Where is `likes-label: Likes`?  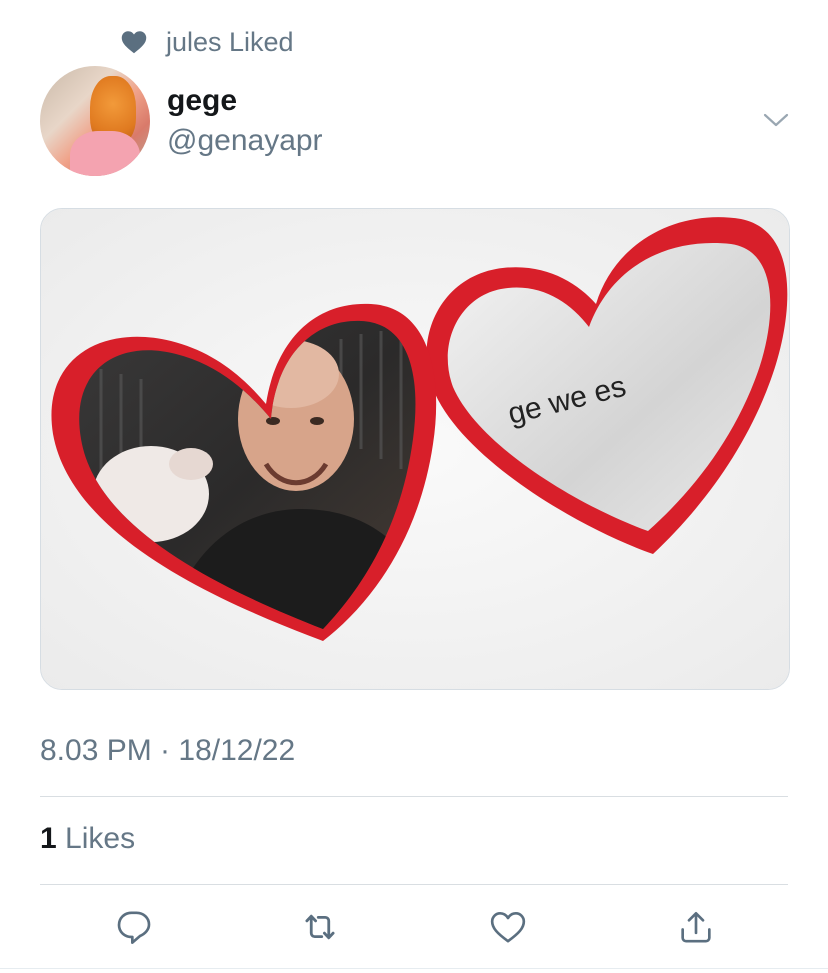
likes-label: Likes is located at coordinates (100, 838).